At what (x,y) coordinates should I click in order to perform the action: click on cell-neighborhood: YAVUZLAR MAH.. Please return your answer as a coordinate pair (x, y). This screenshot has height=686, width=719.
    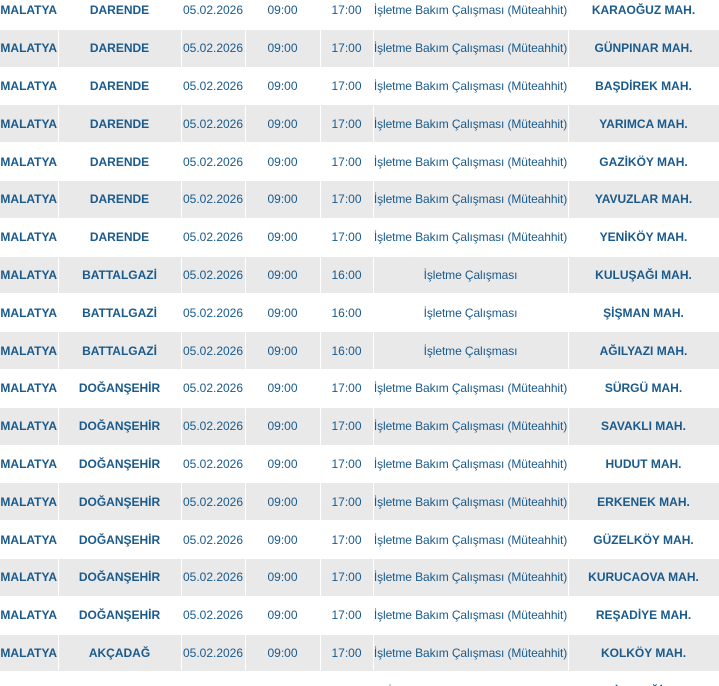
    Looking at the image, I should click on (643, 199).